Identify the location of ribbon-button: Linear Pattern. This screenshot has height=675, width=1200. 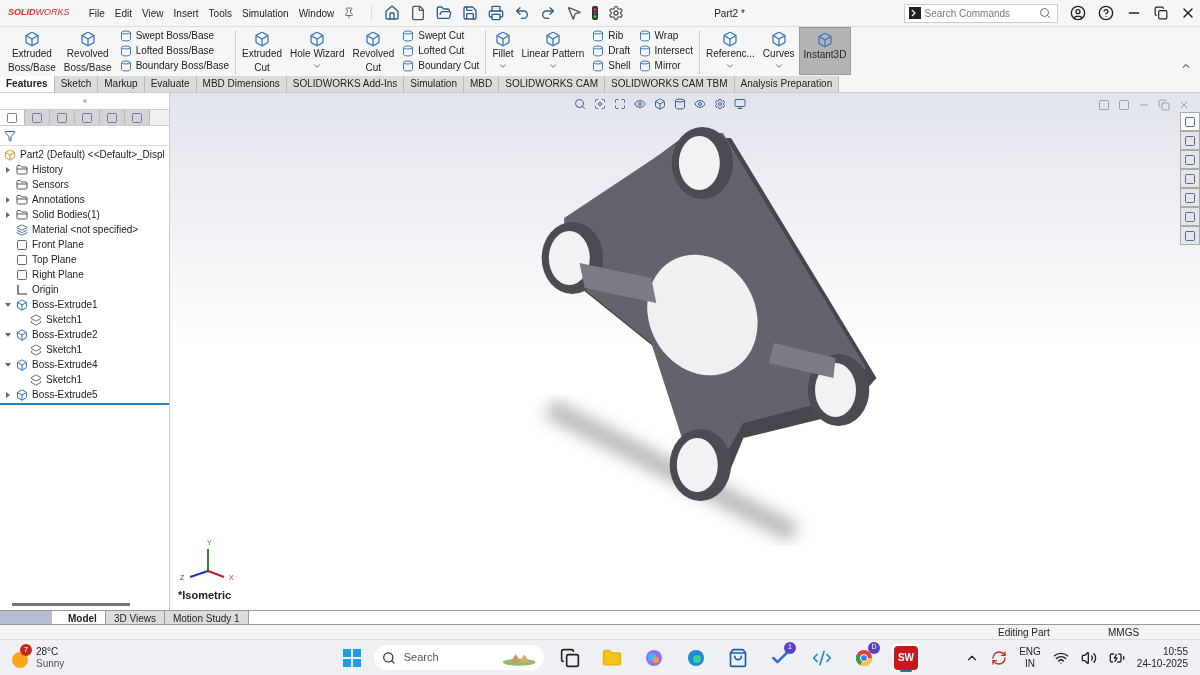
(553, 51).